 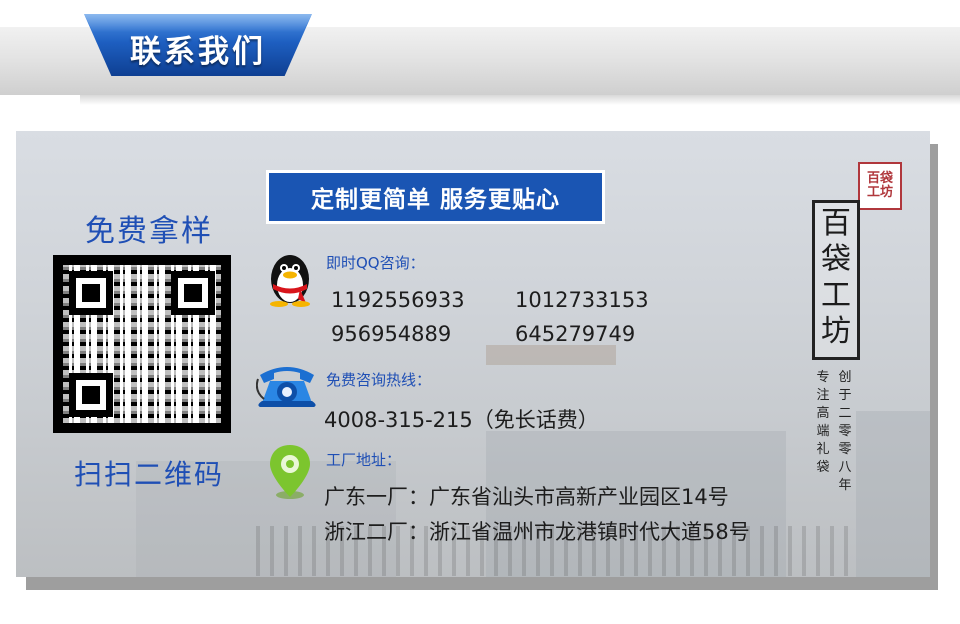 I want to click on qq-penguin-icon, so click(x=290, y=281).